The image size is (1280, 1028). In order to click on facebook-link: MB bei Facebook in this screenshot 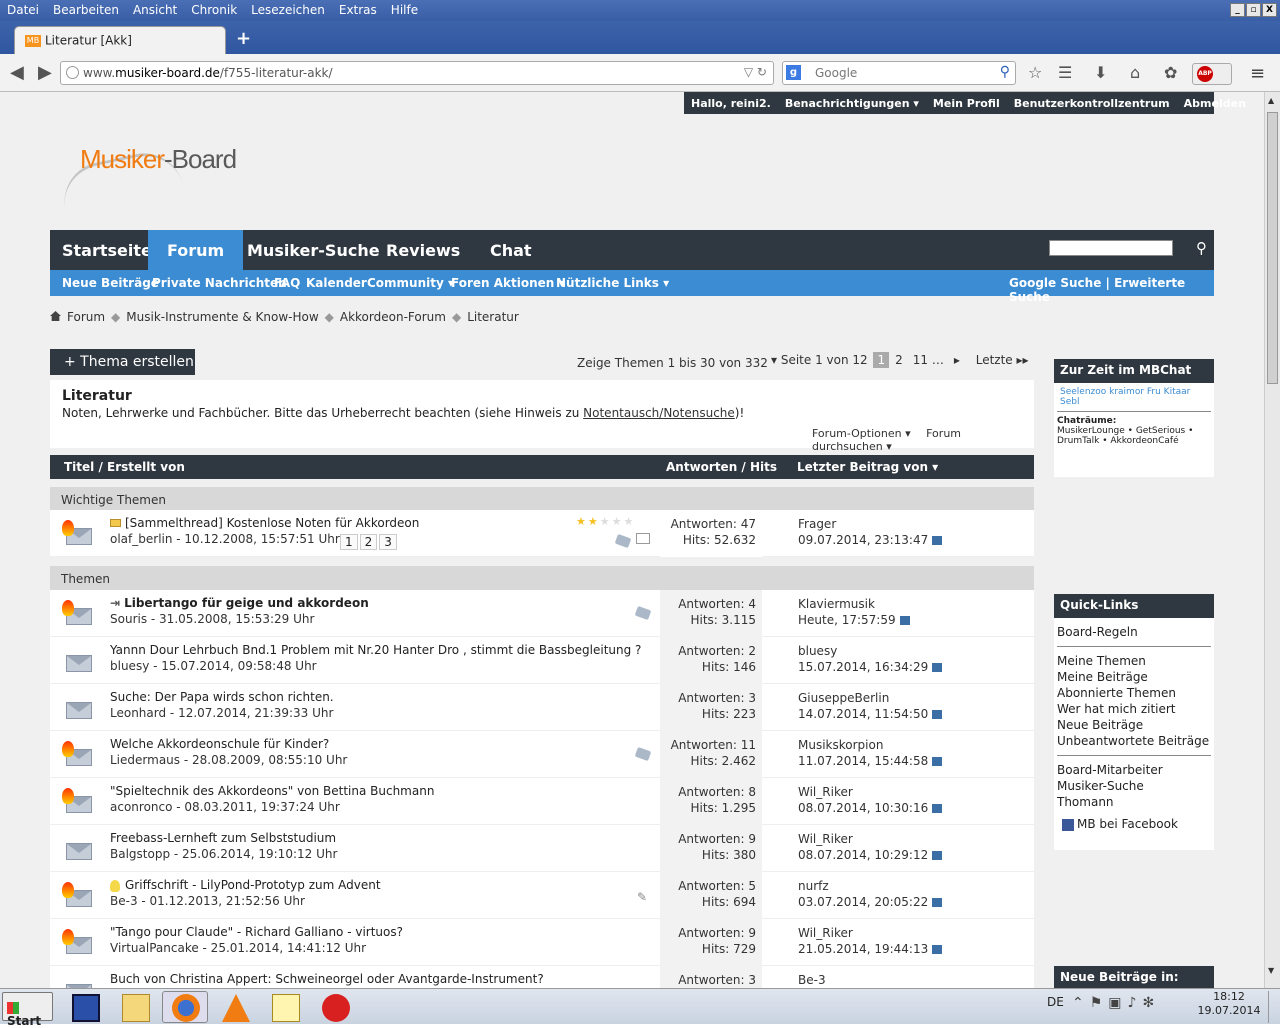, I will do `click(1134, 824)`.